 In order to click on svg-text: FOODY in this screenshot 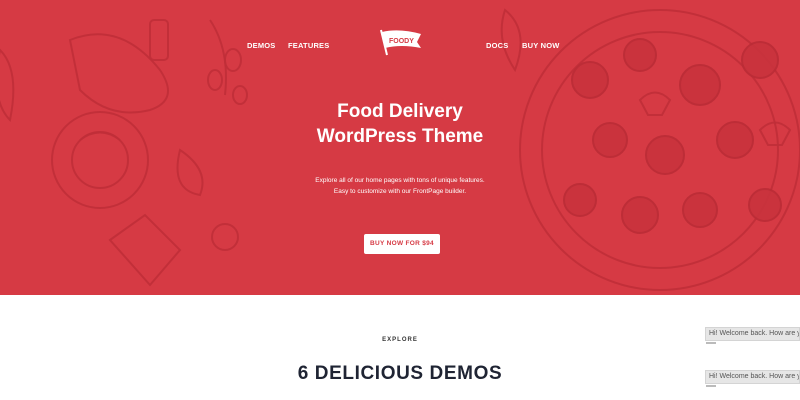, I will do `click(401, 41)`.